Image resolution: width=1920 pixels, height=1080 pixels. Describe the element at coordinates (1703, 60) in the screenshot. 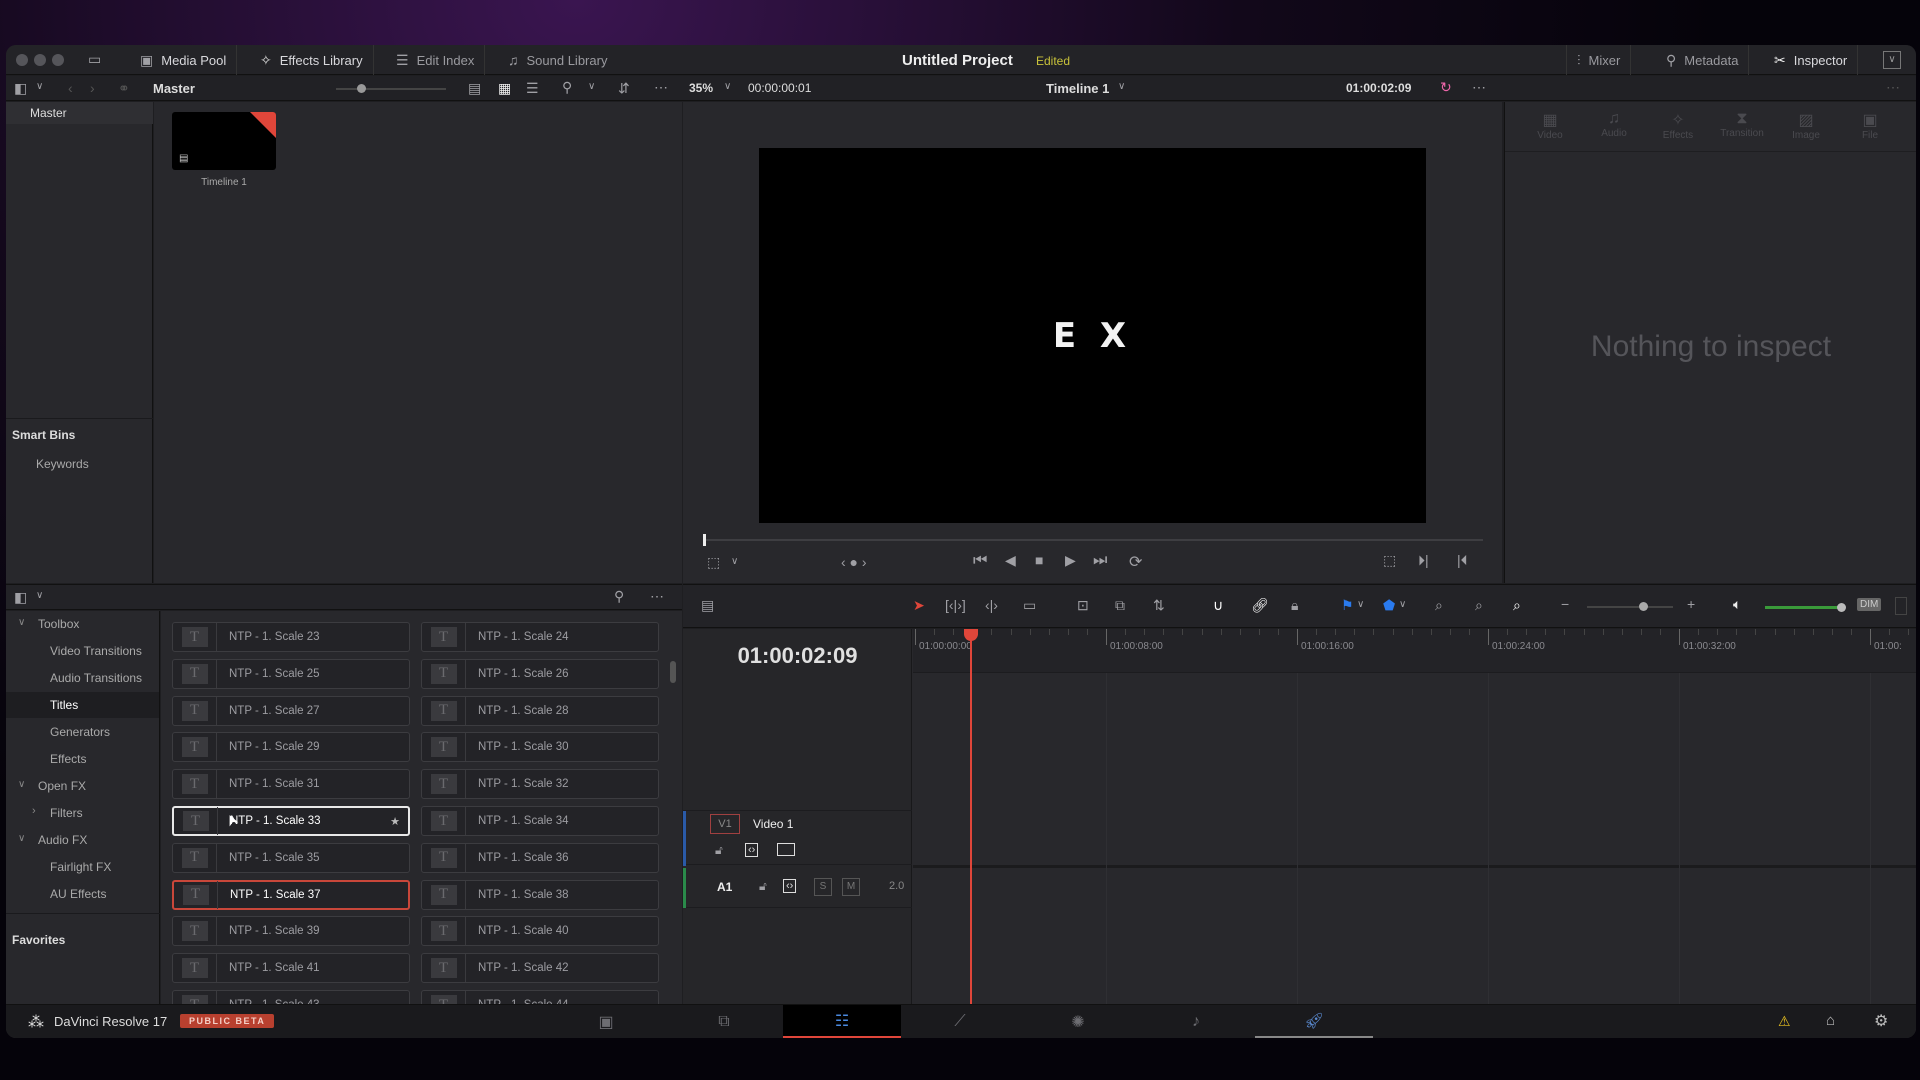

I see `metadata-button: ⚲ Metadata` at that location.